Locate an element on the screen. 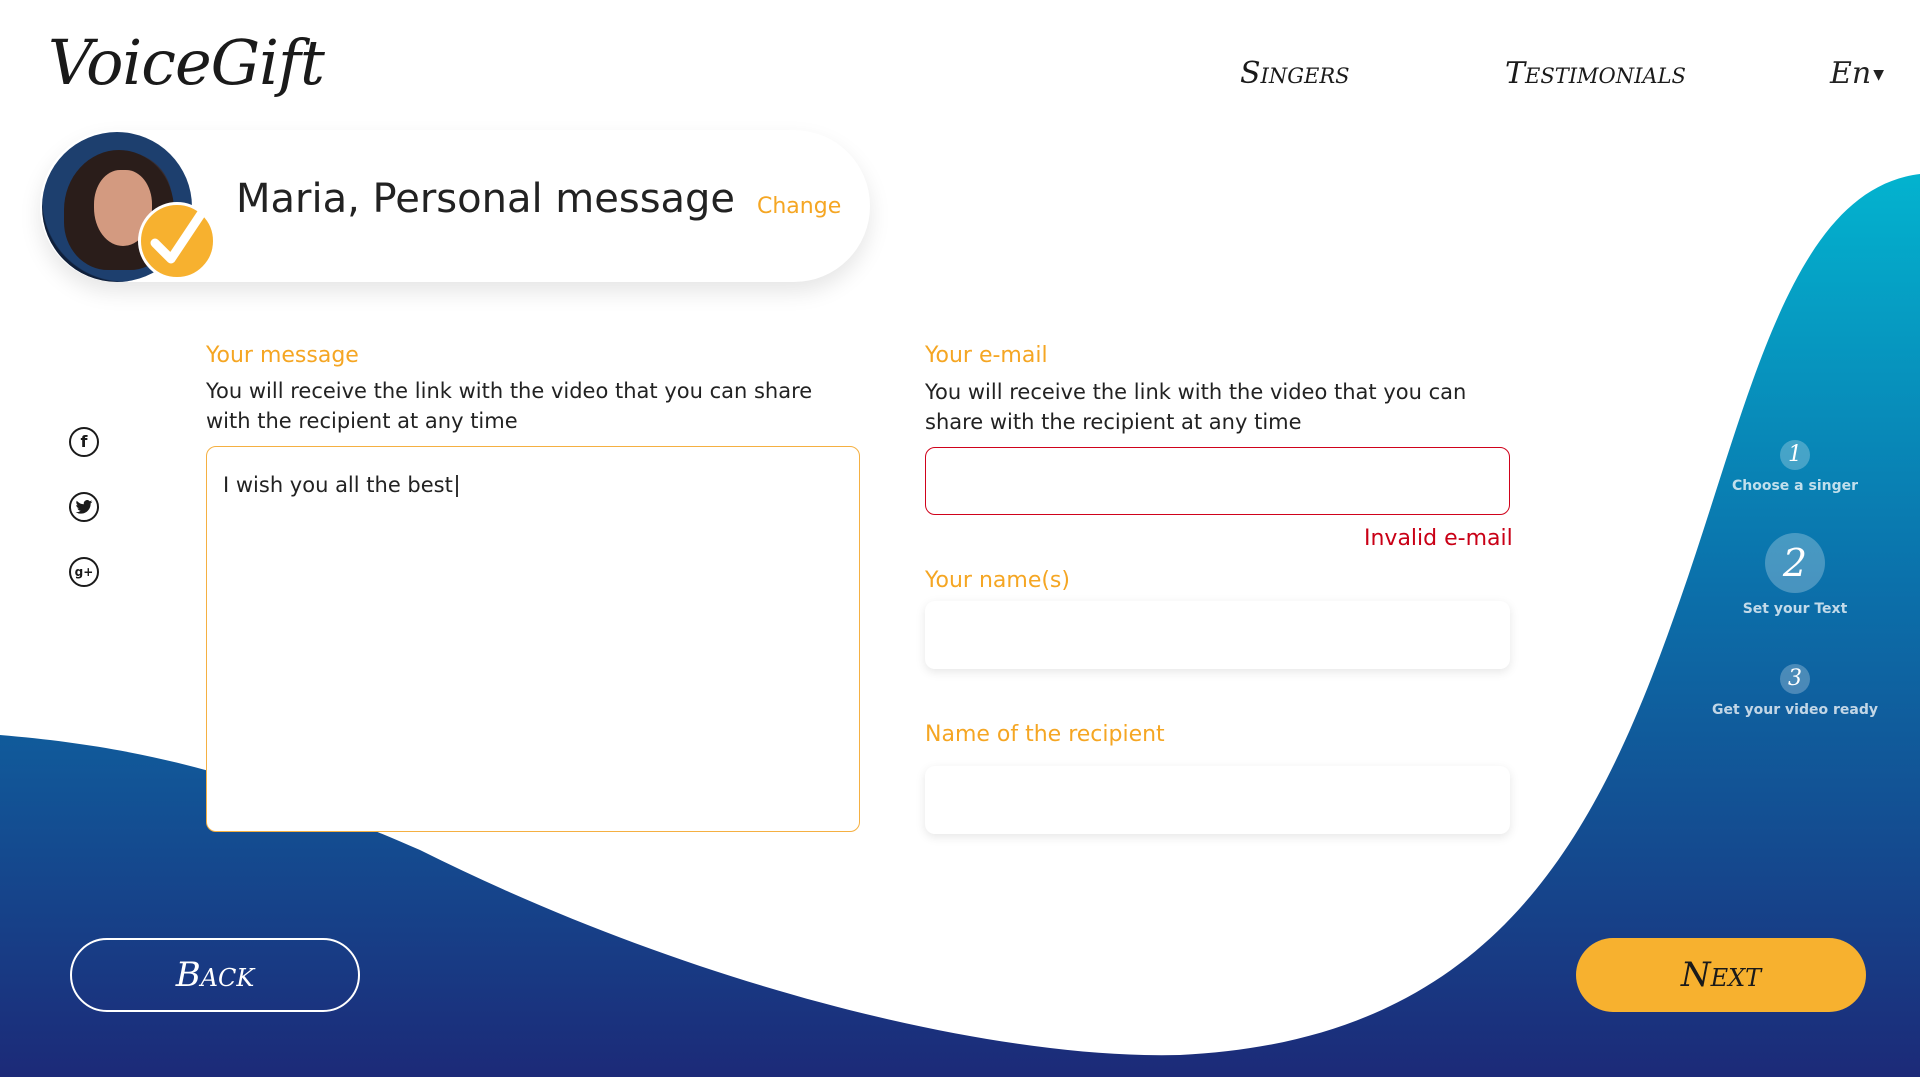 Image resolution: width=1920 pixels, height=1077 pixels. logo: VoiceGift is located at coordinates (186, 62).